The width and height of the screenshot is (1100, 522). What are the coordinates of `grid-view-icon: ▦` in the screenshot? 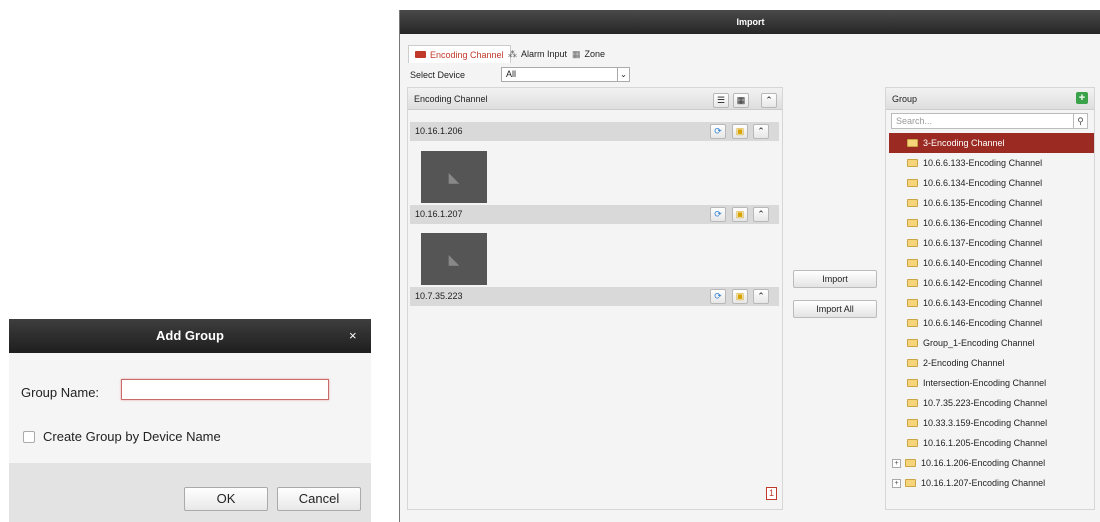 It's located at (741, 100).